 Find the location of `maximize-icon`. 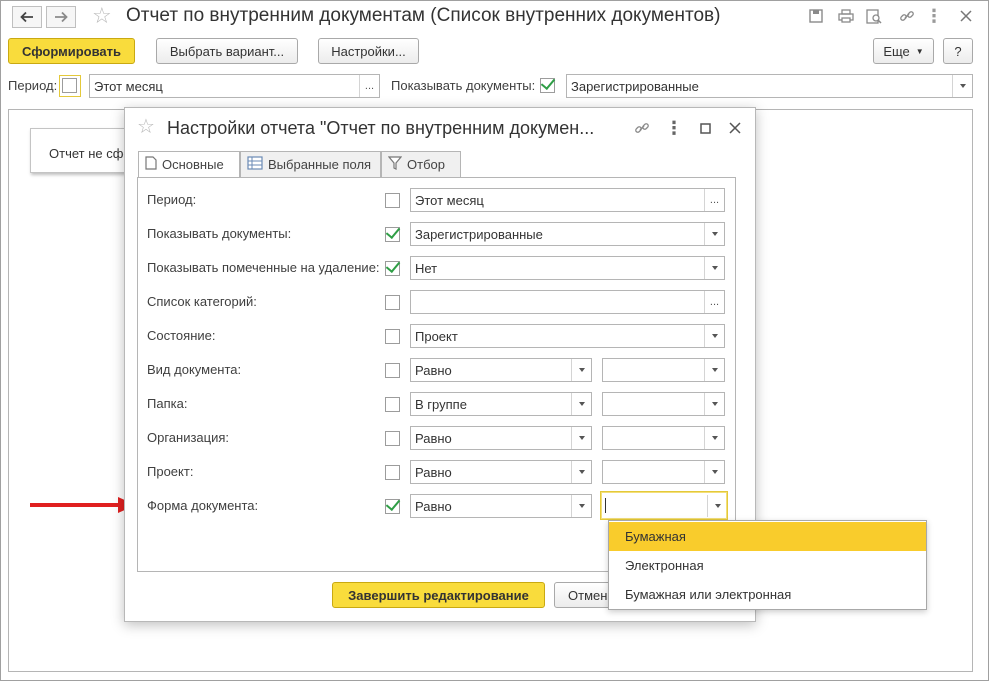

maximize-icon is located at coordinates (705, 128).